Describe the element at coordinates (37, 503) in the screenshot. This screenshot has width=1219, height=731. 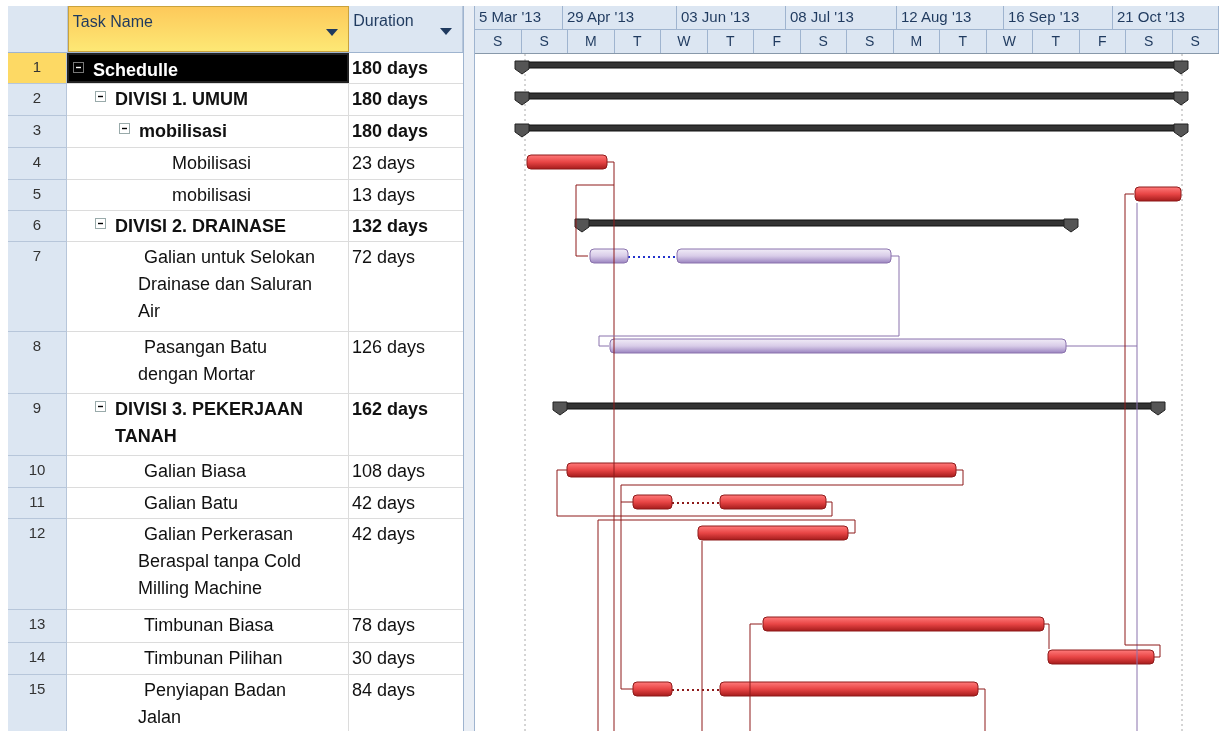
I see `row-number: 11` at that location.